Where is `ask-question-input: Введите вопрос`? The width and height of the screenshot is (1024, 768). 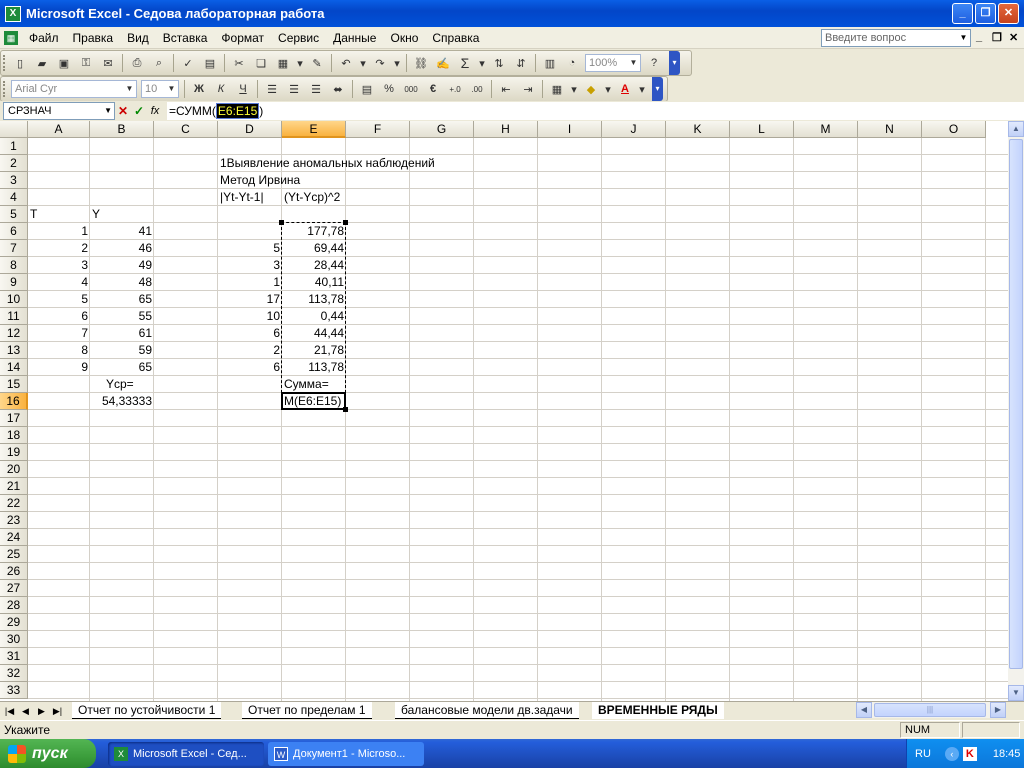 ask-question-input: Введите вопрос is located at coordinates (896, 38).